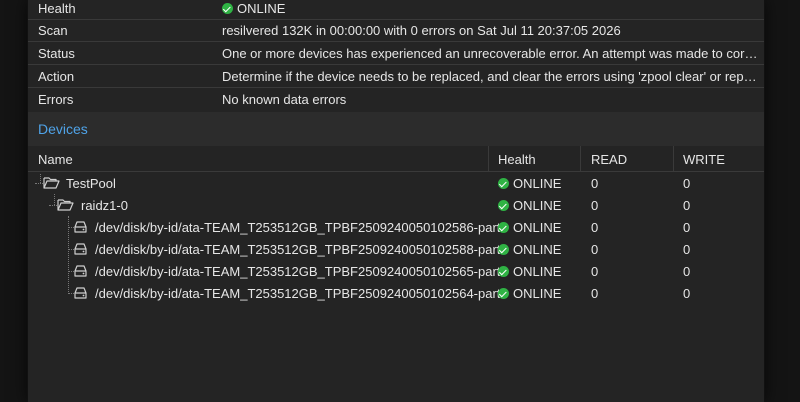  I want to click on device-name: raidz1-0, so click(104, 205).